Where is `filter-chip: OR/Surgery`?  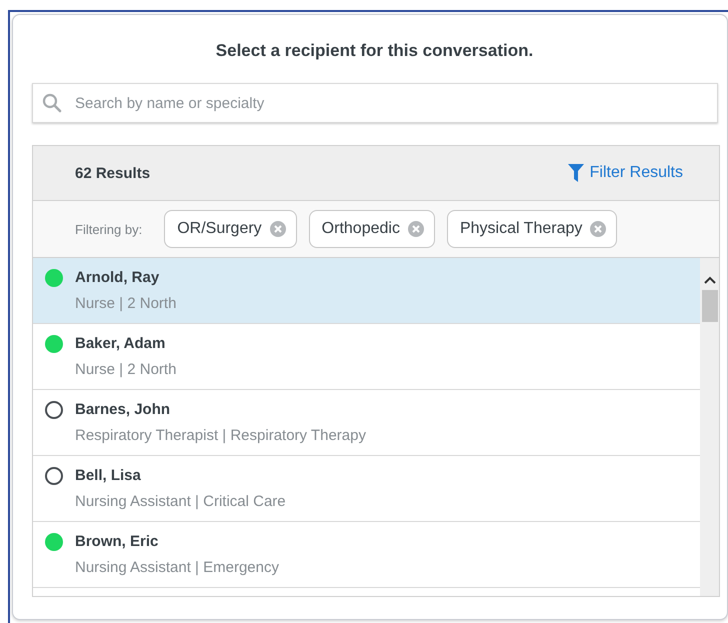 filter-chip: OR/Surgery is located at coordinates (230, 229).